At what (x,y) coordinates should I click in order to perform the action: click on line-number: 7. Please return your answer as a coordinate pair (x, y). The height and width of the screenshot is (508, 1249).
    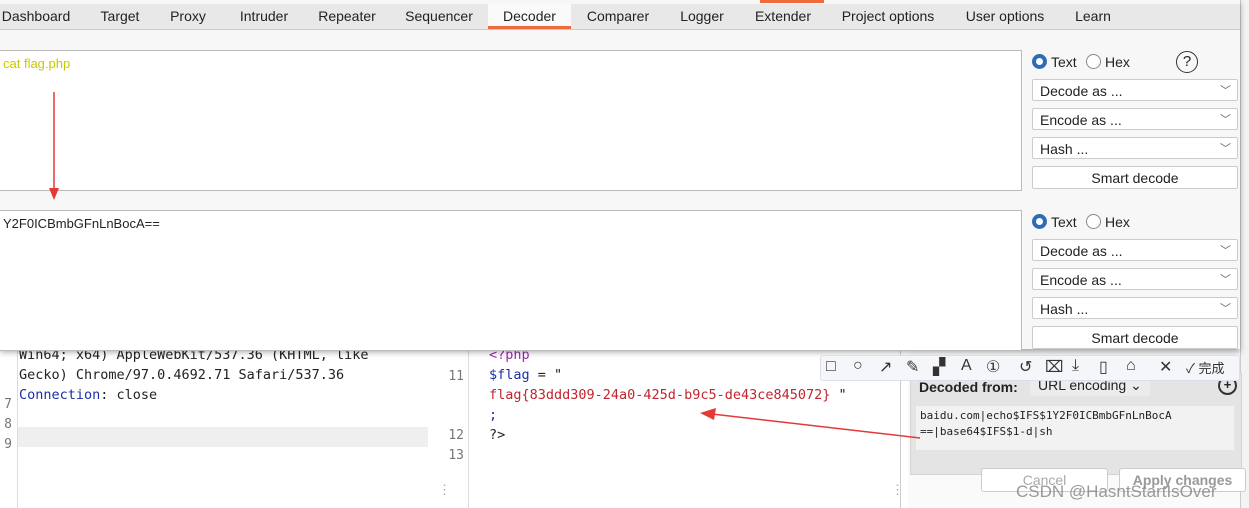
    Looking at the image, I should click on (8, 404).